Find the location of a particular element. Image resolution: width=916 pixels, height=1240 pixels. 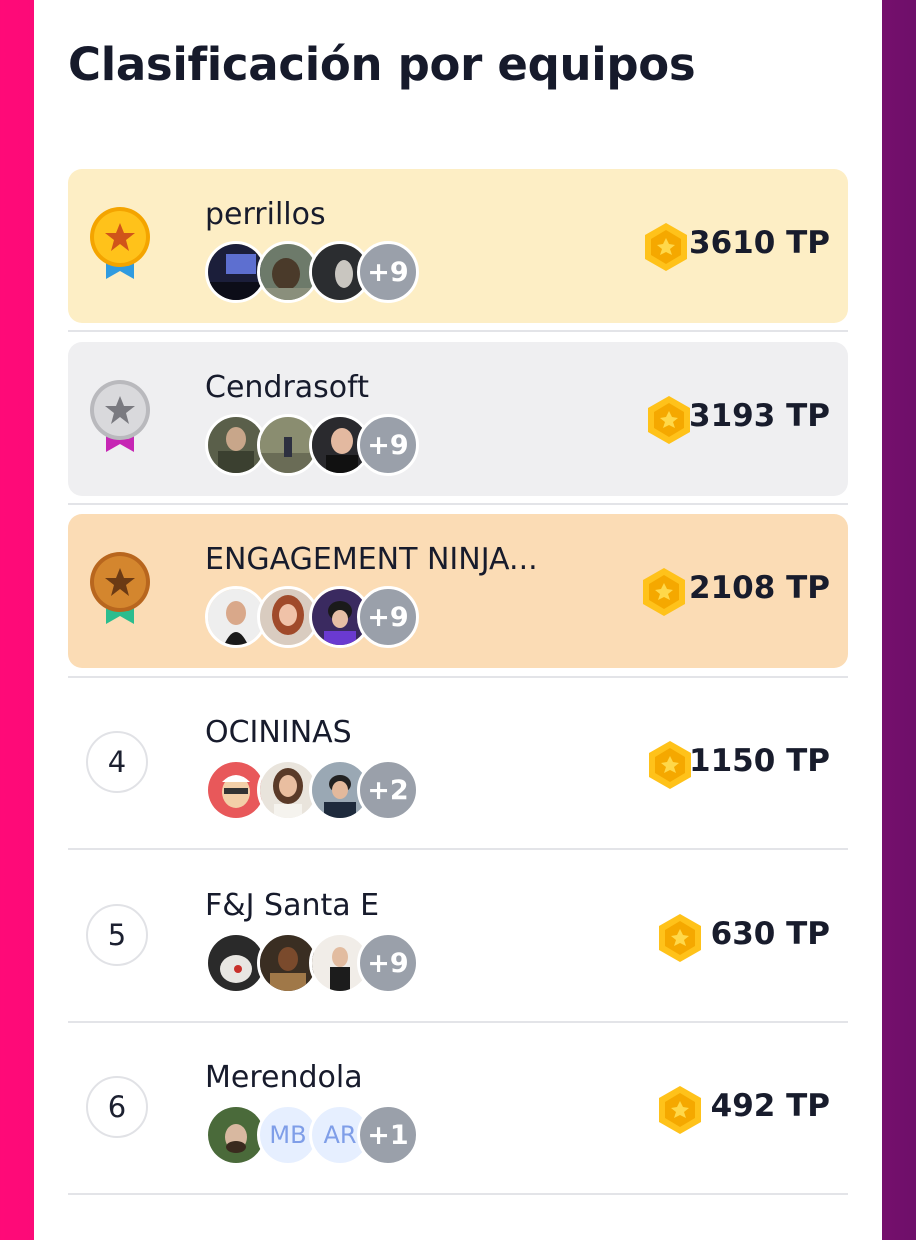

team-row: 5 F&J Santa E +9 630 TP is located at coordinates (458, 937).